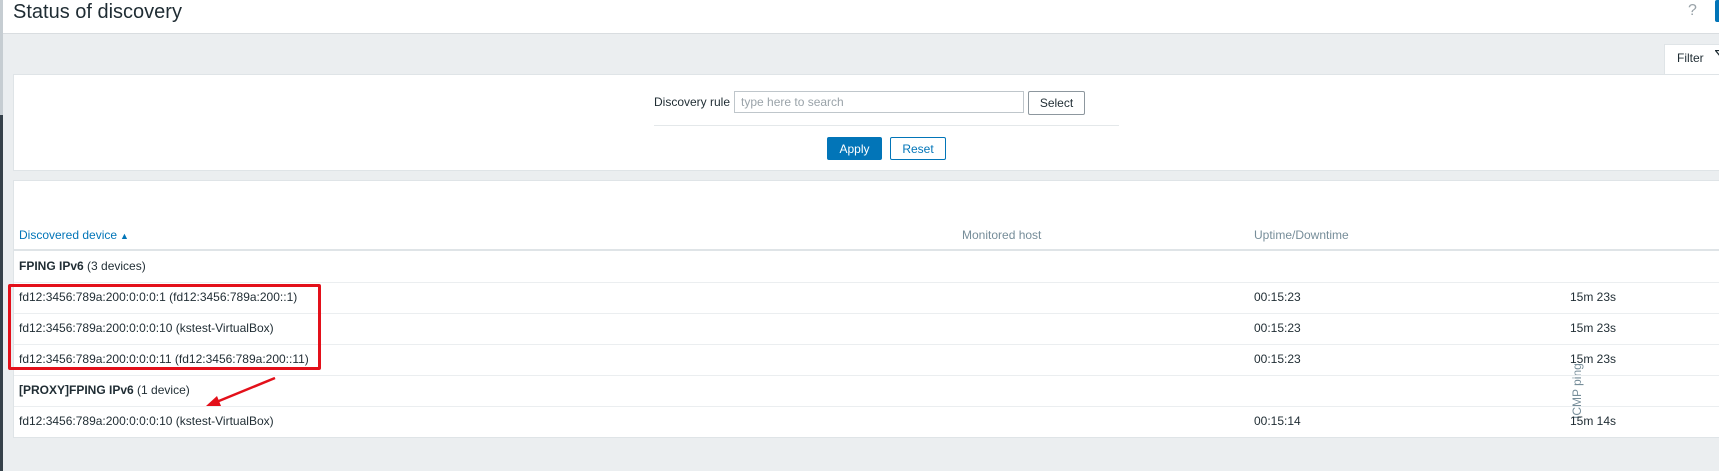 The image size is (1719, 471). What do you see at coordinates (692, 102) in the screenshot?
I see `discovery-rule-label: Discovery rule` at bounding box center [692, 102].